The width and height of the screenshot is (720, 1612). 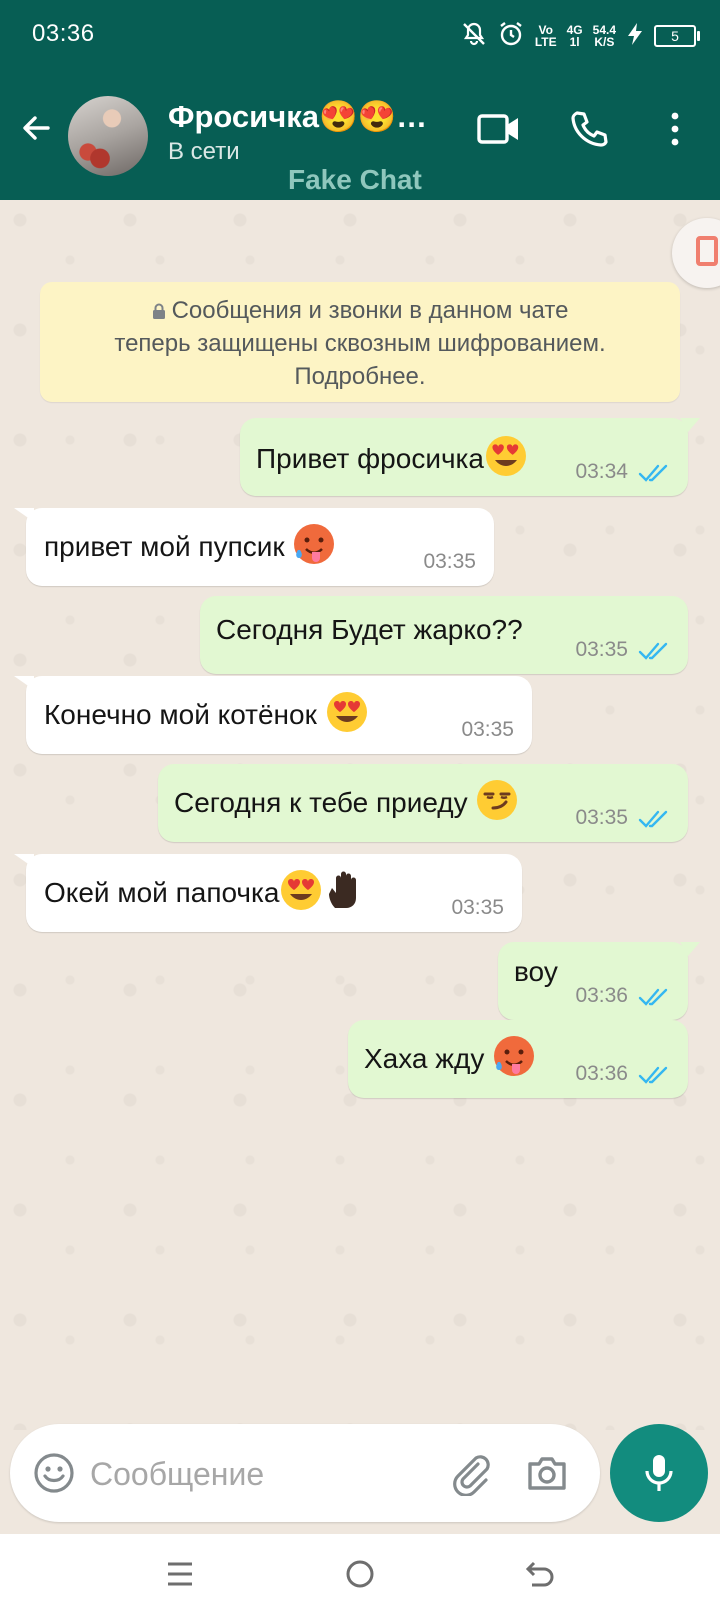 I want to click on menu-lines-icon, so click(x=180, y=1574).